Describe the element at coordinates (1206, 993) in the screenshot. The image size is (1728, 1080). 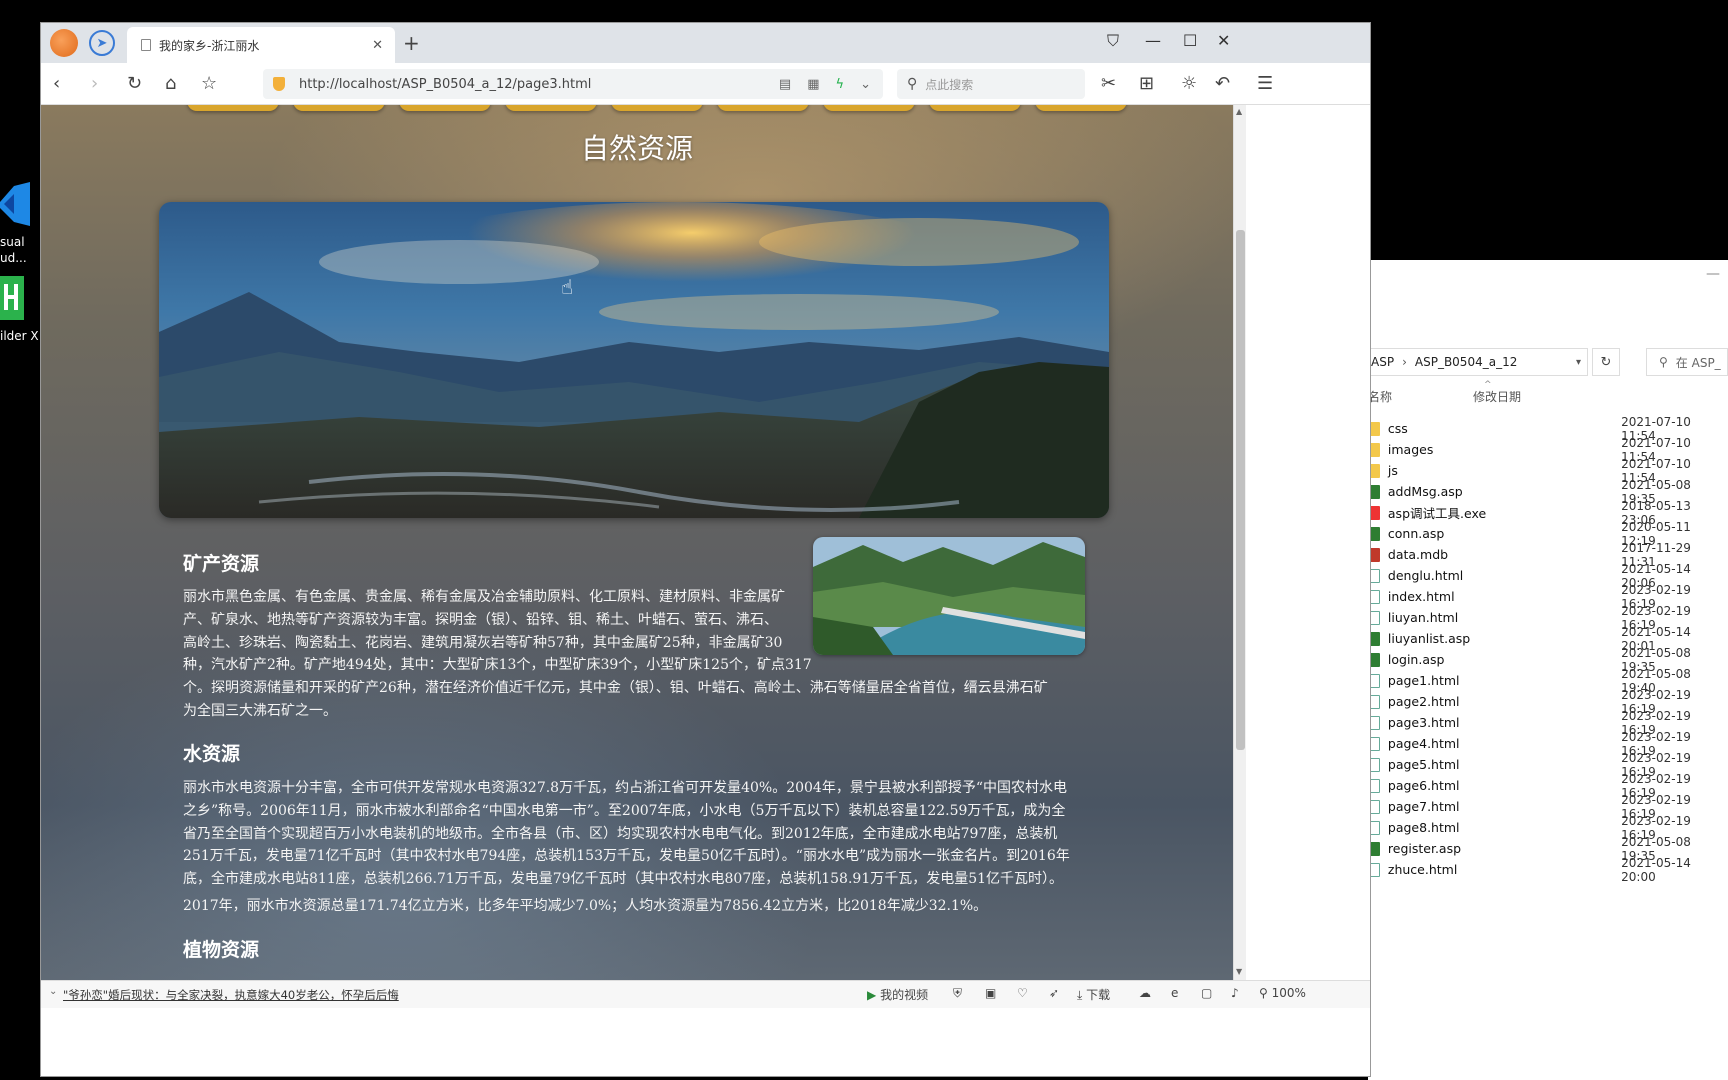
I see `window-icon: ▢` at that location.